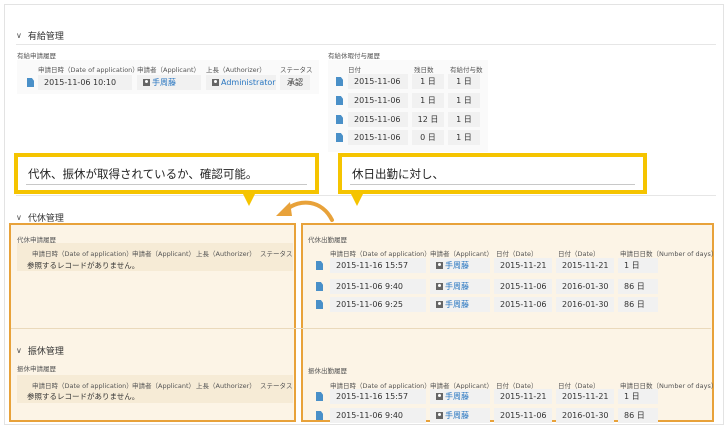  What do you see at coordinates (424, 70) in the screenshot?
I see `table-header: 残日数` at bounding box center [424, 70].